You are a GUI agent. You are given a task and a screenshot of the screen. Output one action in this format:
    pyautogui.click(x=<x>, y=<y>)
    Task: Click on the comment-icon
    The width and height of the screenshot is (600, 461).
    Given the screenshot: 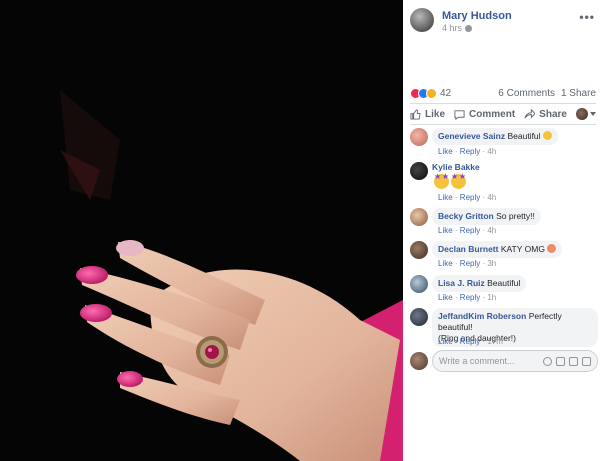 What is the action you would take?
    pyautogui.click(x=459, y=114)
    